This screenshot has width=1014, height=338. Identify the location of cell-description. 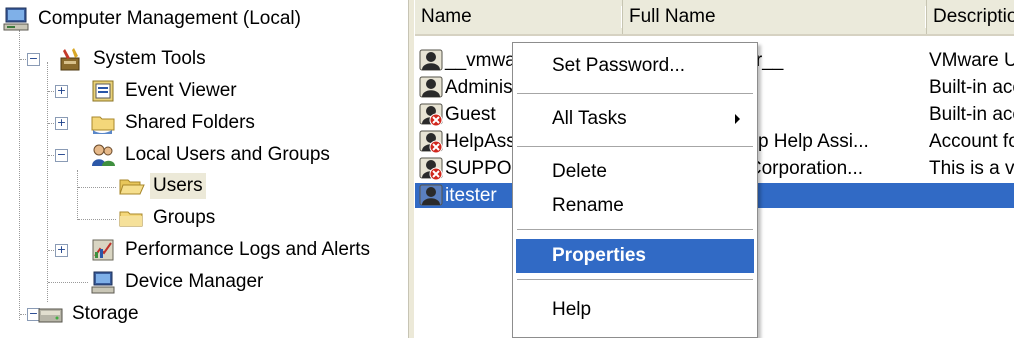
(971, 195).